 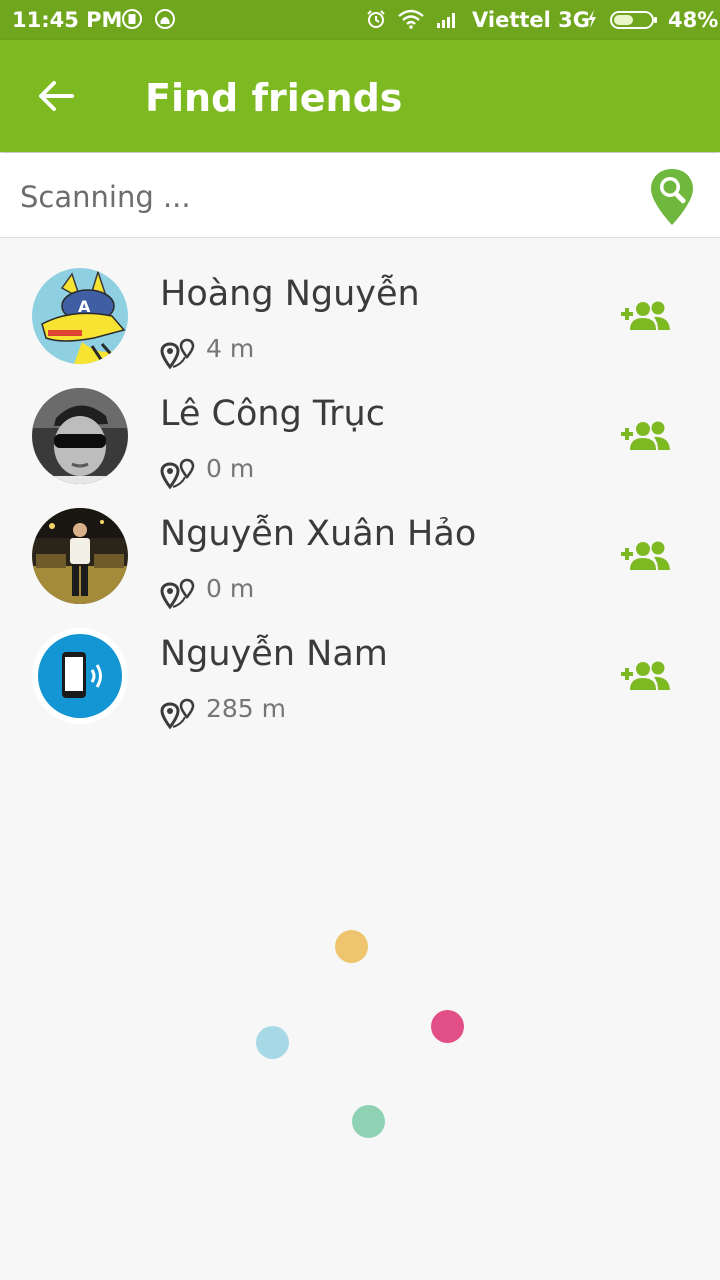 What do you see at coordinates (411, 19) in the screenshot?
I see `wifi-icon` at bounding box center [411, 19].